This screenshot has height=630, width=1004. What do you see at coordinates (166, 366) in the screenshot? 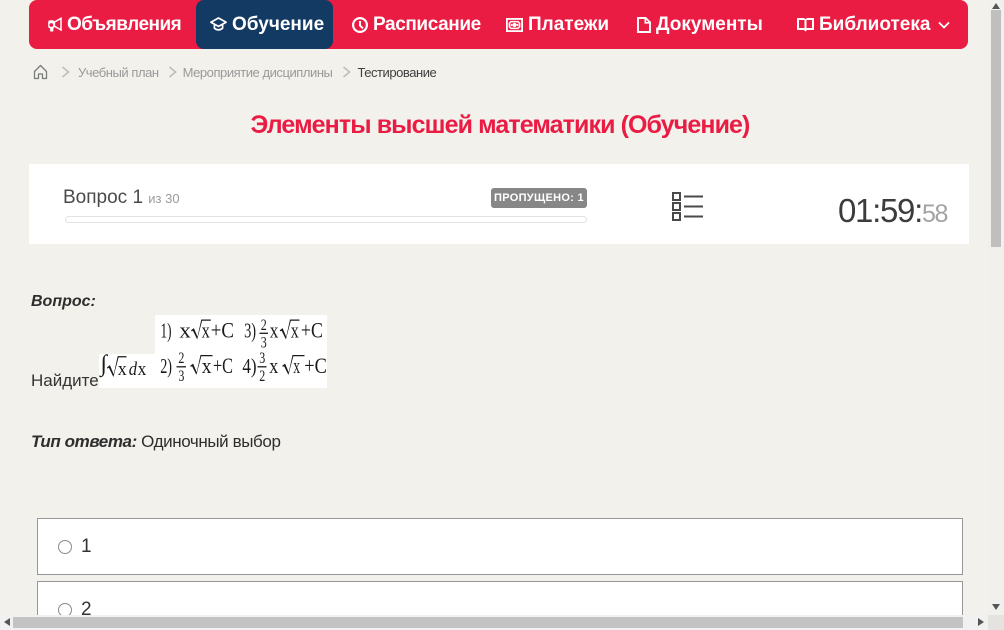
I see `svg-text: 2)` at bounding box center [166, 366].